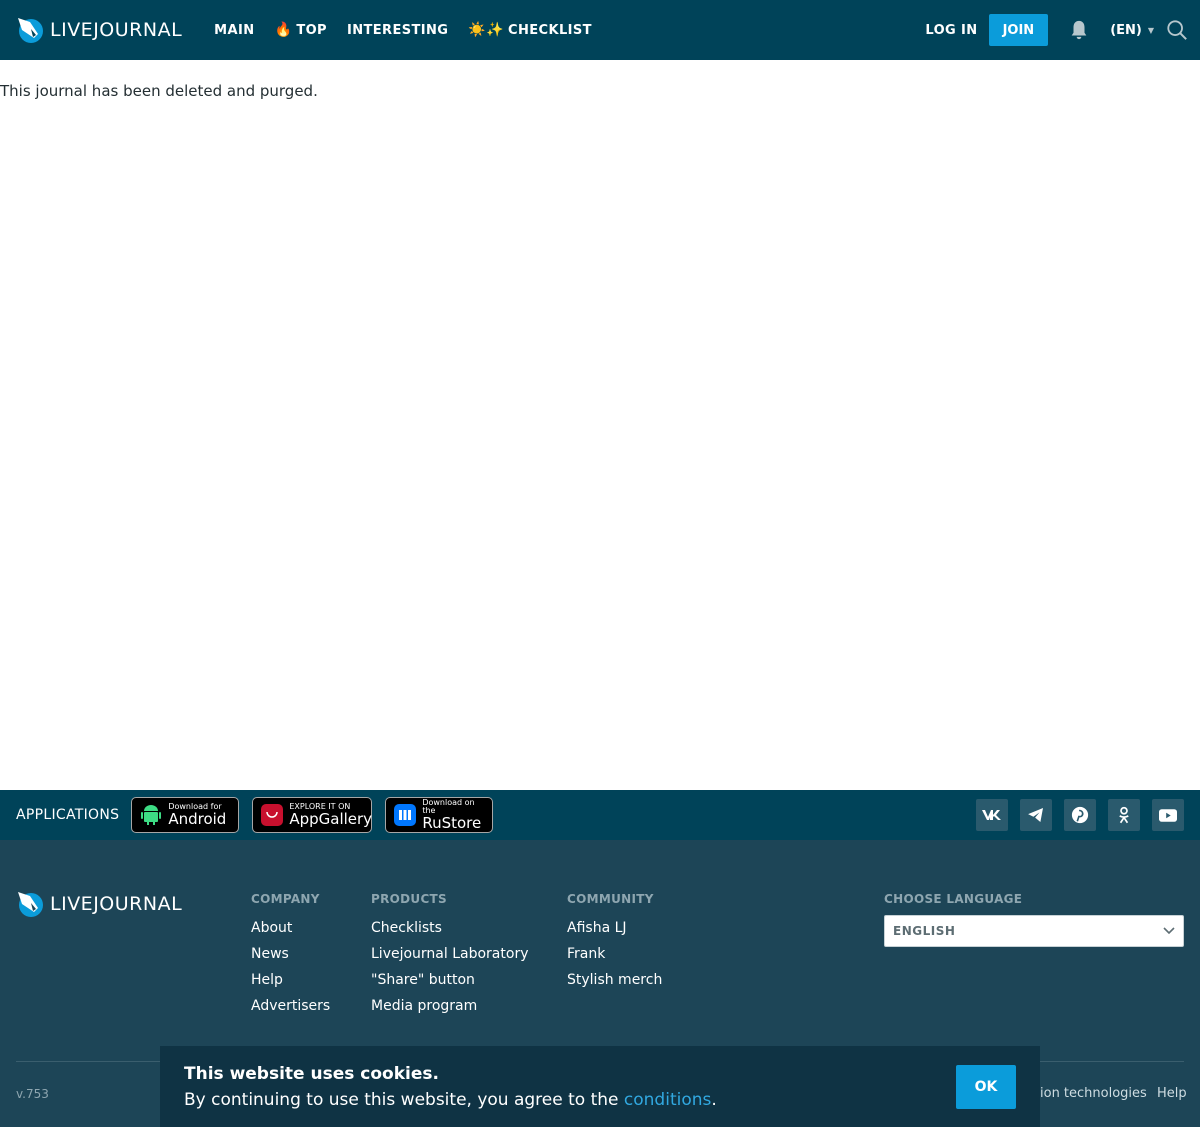 The width and height of the screenshot is (1200, 1127). Describe the element at coordinates (448, 806) in the screenshot. I see `rustore-badge-small: Download on the` at that location.